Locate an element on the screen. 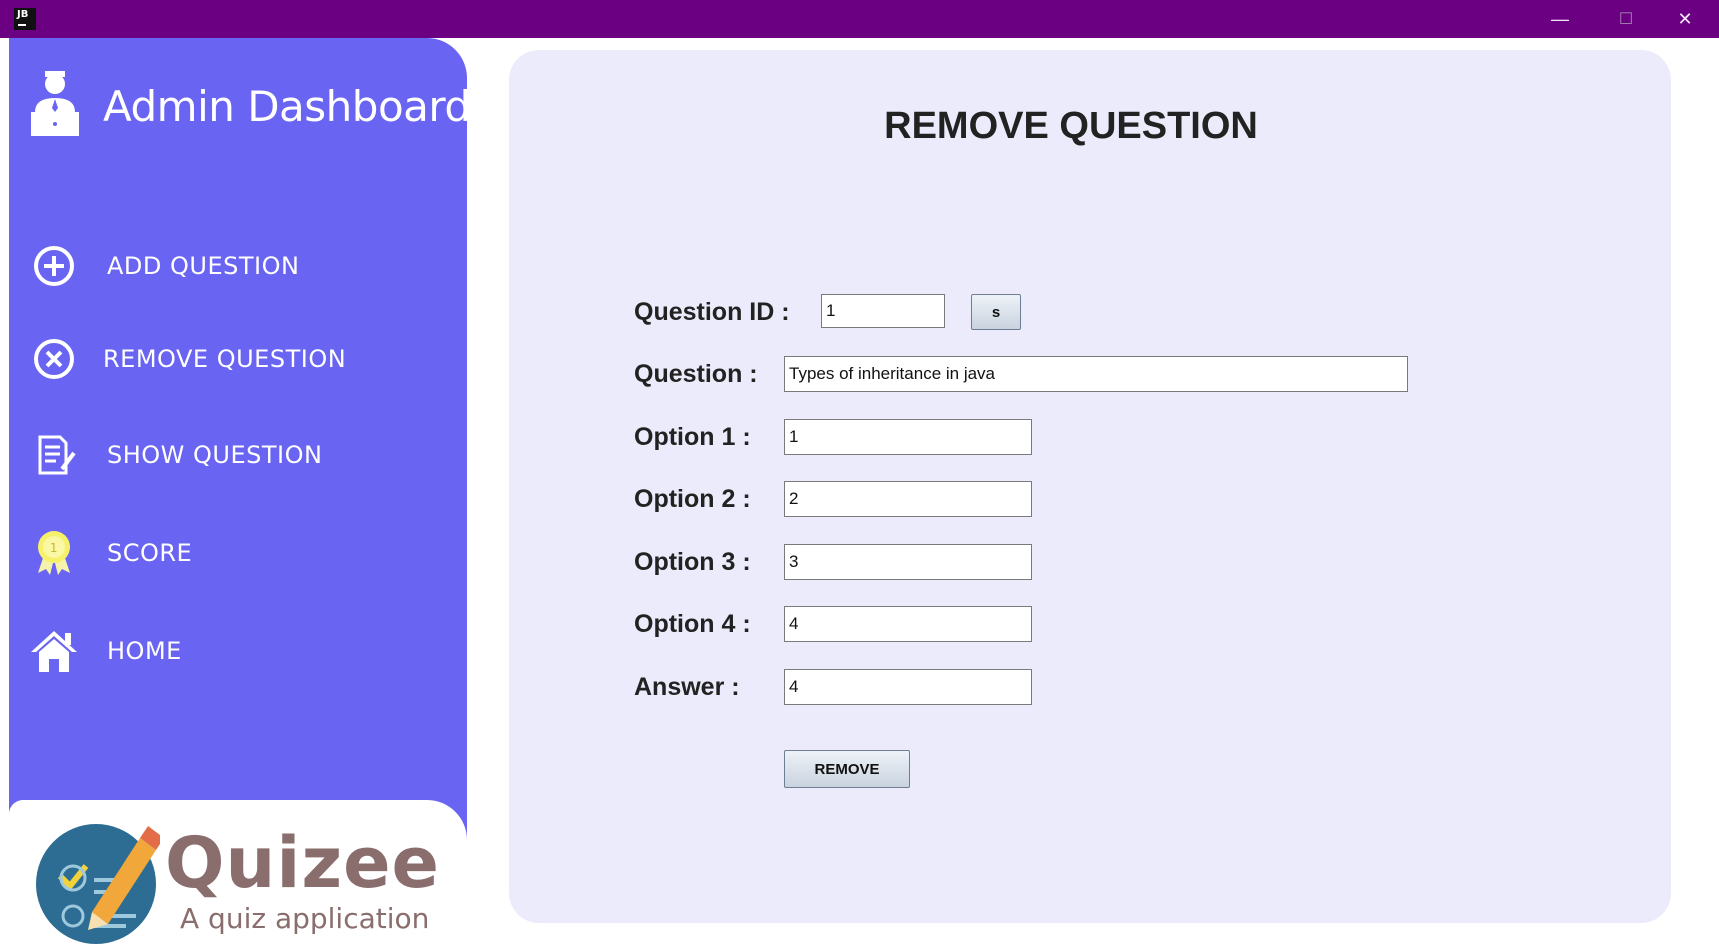 This screenshot has width=1719, height=949. sidebar-item-add-question: ADD QUESTION is located at coordinates (164, 266).